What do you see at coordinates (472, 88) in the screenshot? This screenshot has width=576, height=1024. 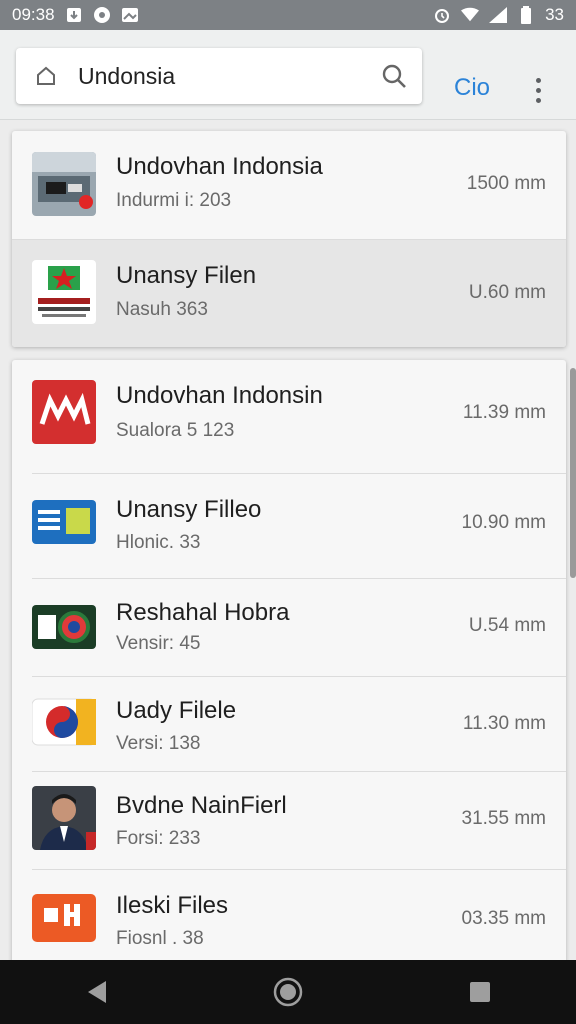 I see `go-button: Cio` at bounding box center [472, 88].